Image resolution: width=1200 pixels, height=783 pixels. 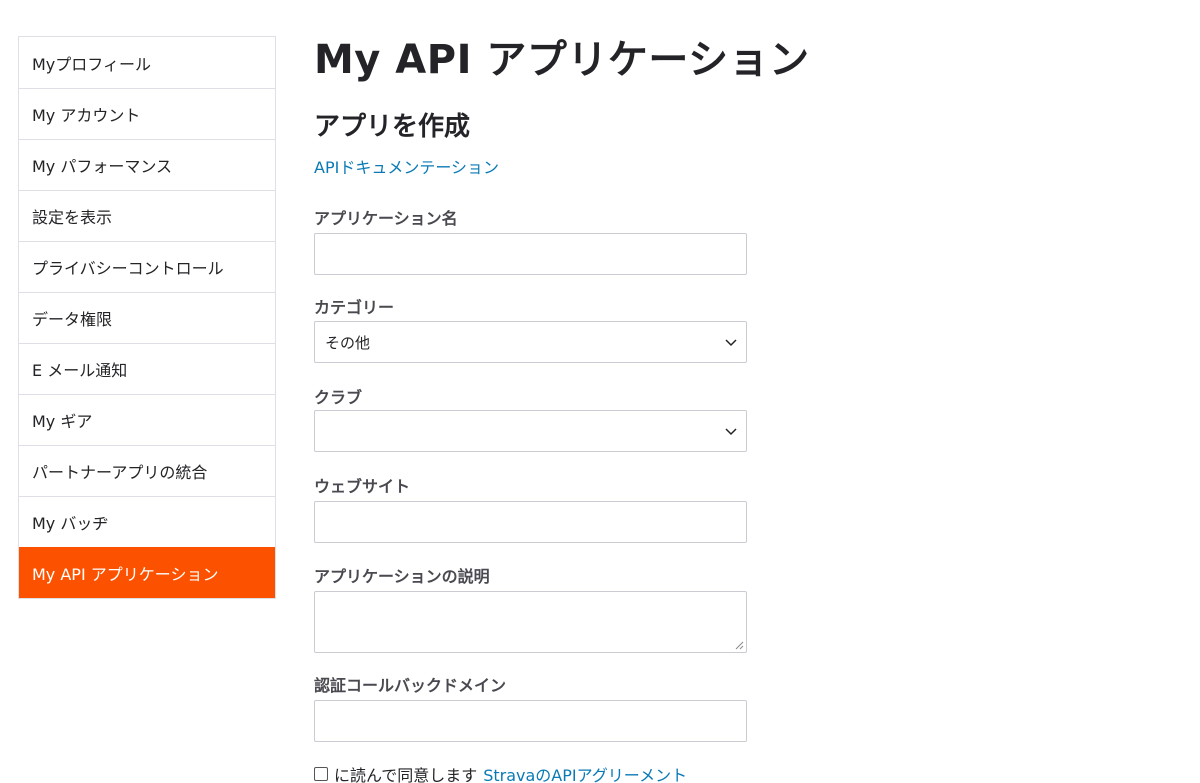 I want to click on sidebar-item-privacy-controls: プライバシーコントロール, so click(x=147, y=266).